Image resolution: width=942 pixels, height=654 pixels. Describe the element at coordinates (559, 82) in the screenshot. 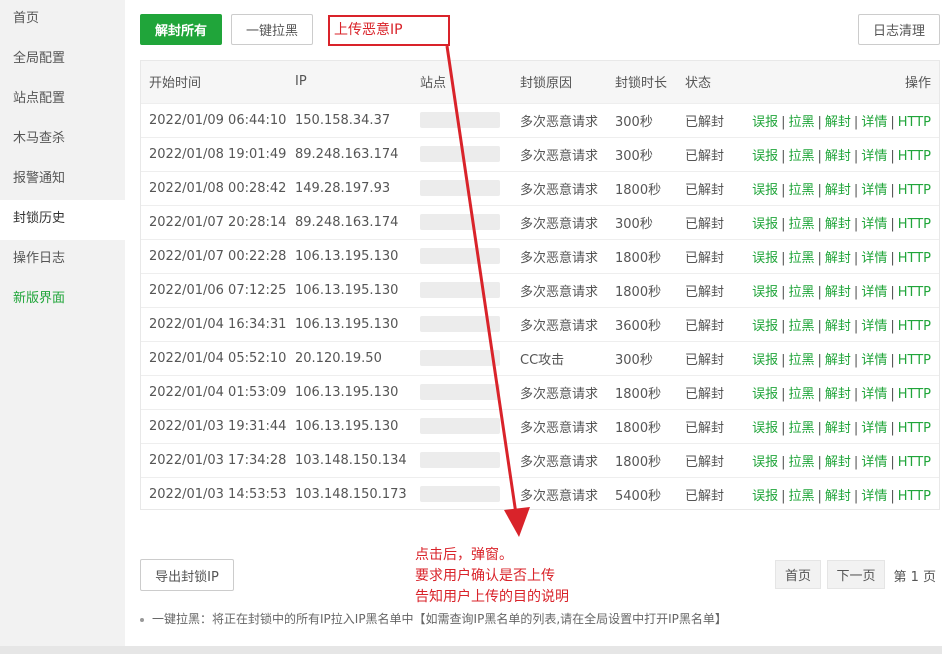

I see `header-reason: 封锁原因` at that location.